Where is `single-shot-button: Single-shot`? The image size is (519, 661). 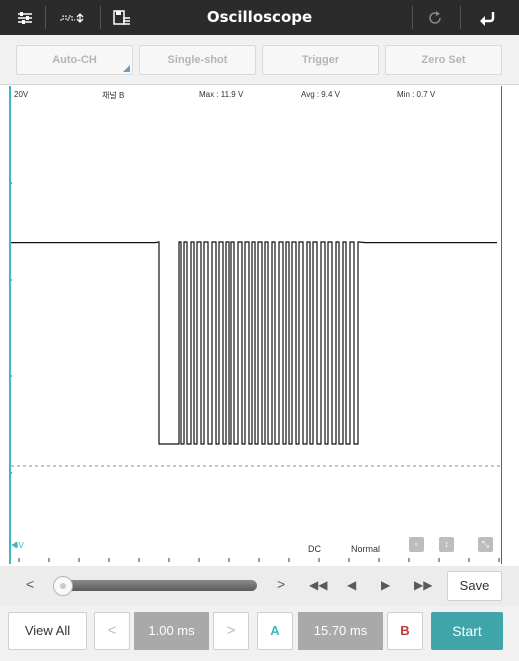
single-shot-button: Single-shot is located at coordinates (197, 60).